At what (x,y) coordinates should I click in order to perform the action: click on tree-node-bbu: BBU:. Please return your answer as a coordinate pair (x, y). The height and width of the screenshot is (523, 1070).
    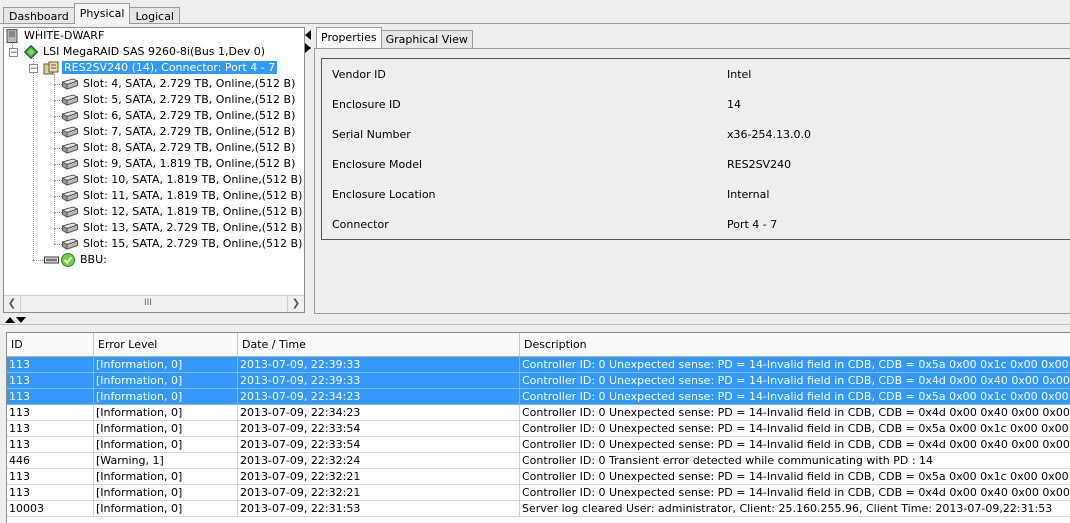
    Looking at the image, I should click on (76, 260).